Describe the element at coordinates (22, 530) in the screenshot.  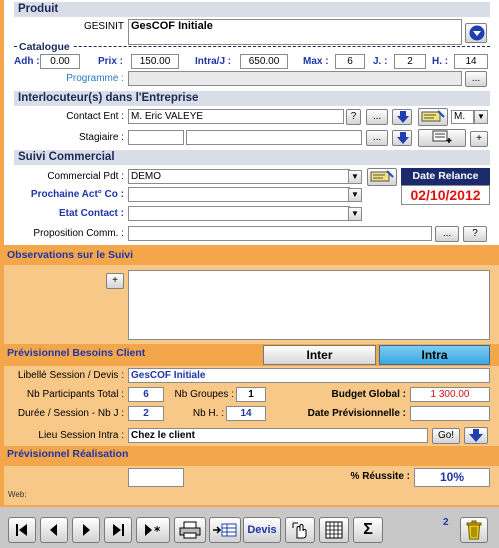
I see `first-record-button` at that location.